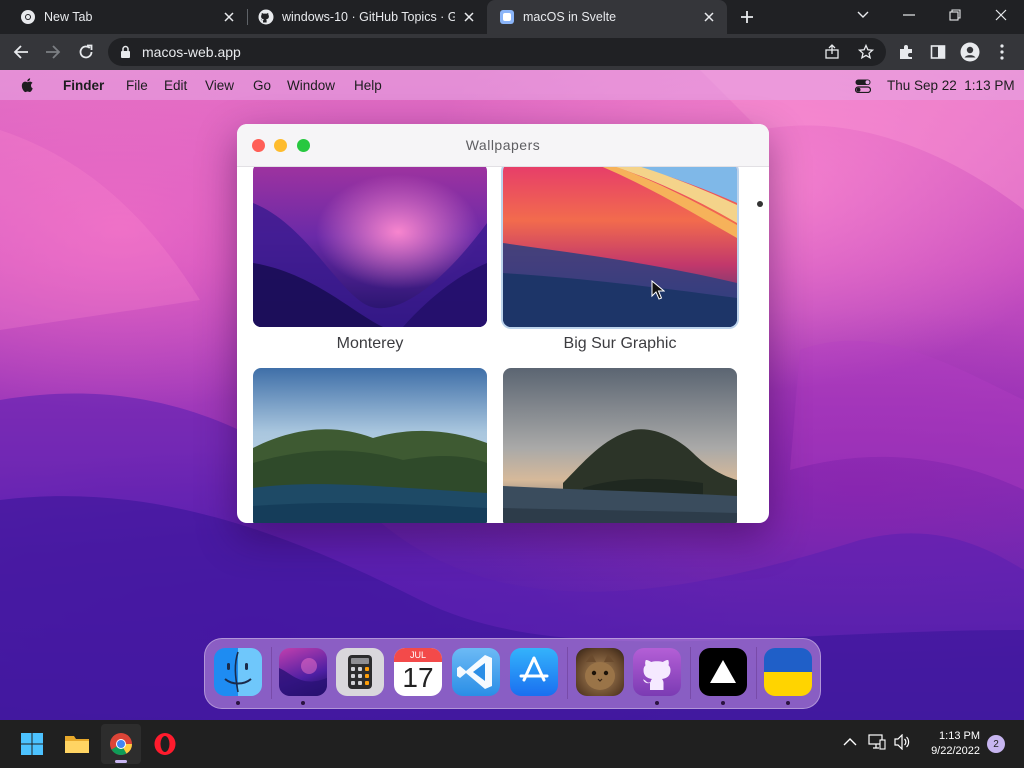  I want to click on vercel-icon, so click(723, 672).